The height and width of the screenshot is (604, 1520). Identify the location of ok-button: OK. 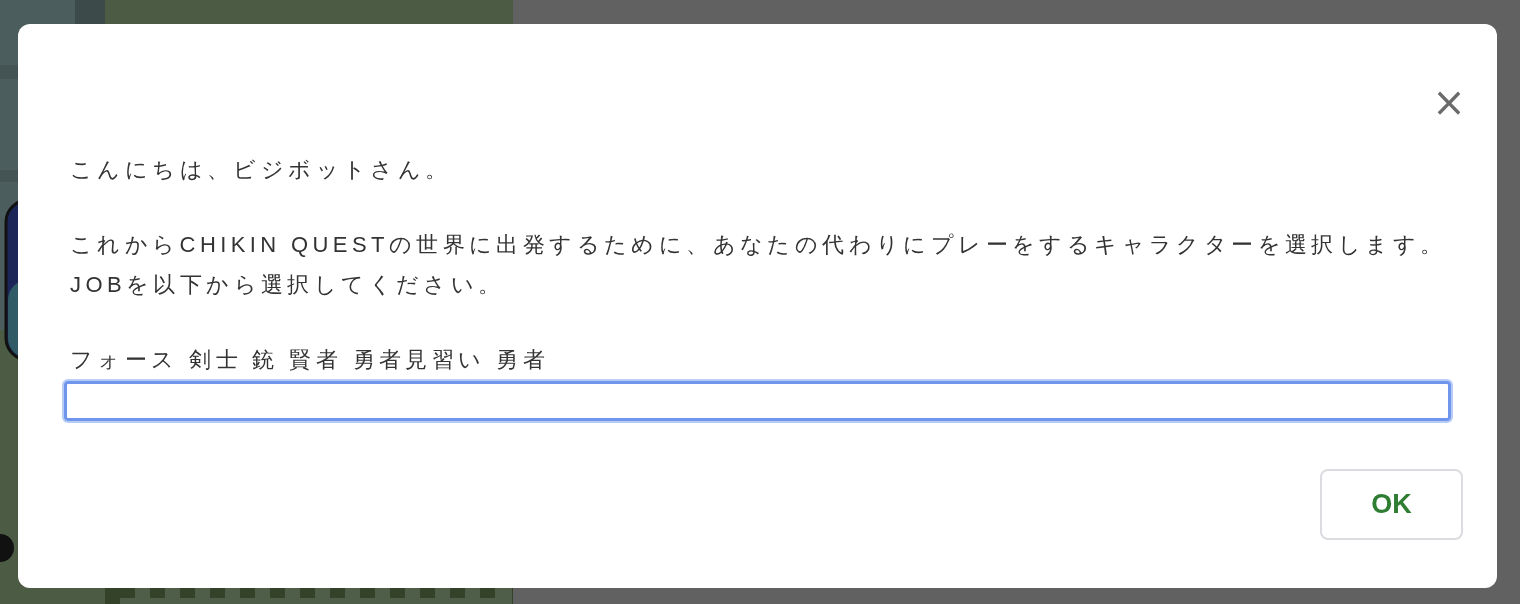
(1391, 504).